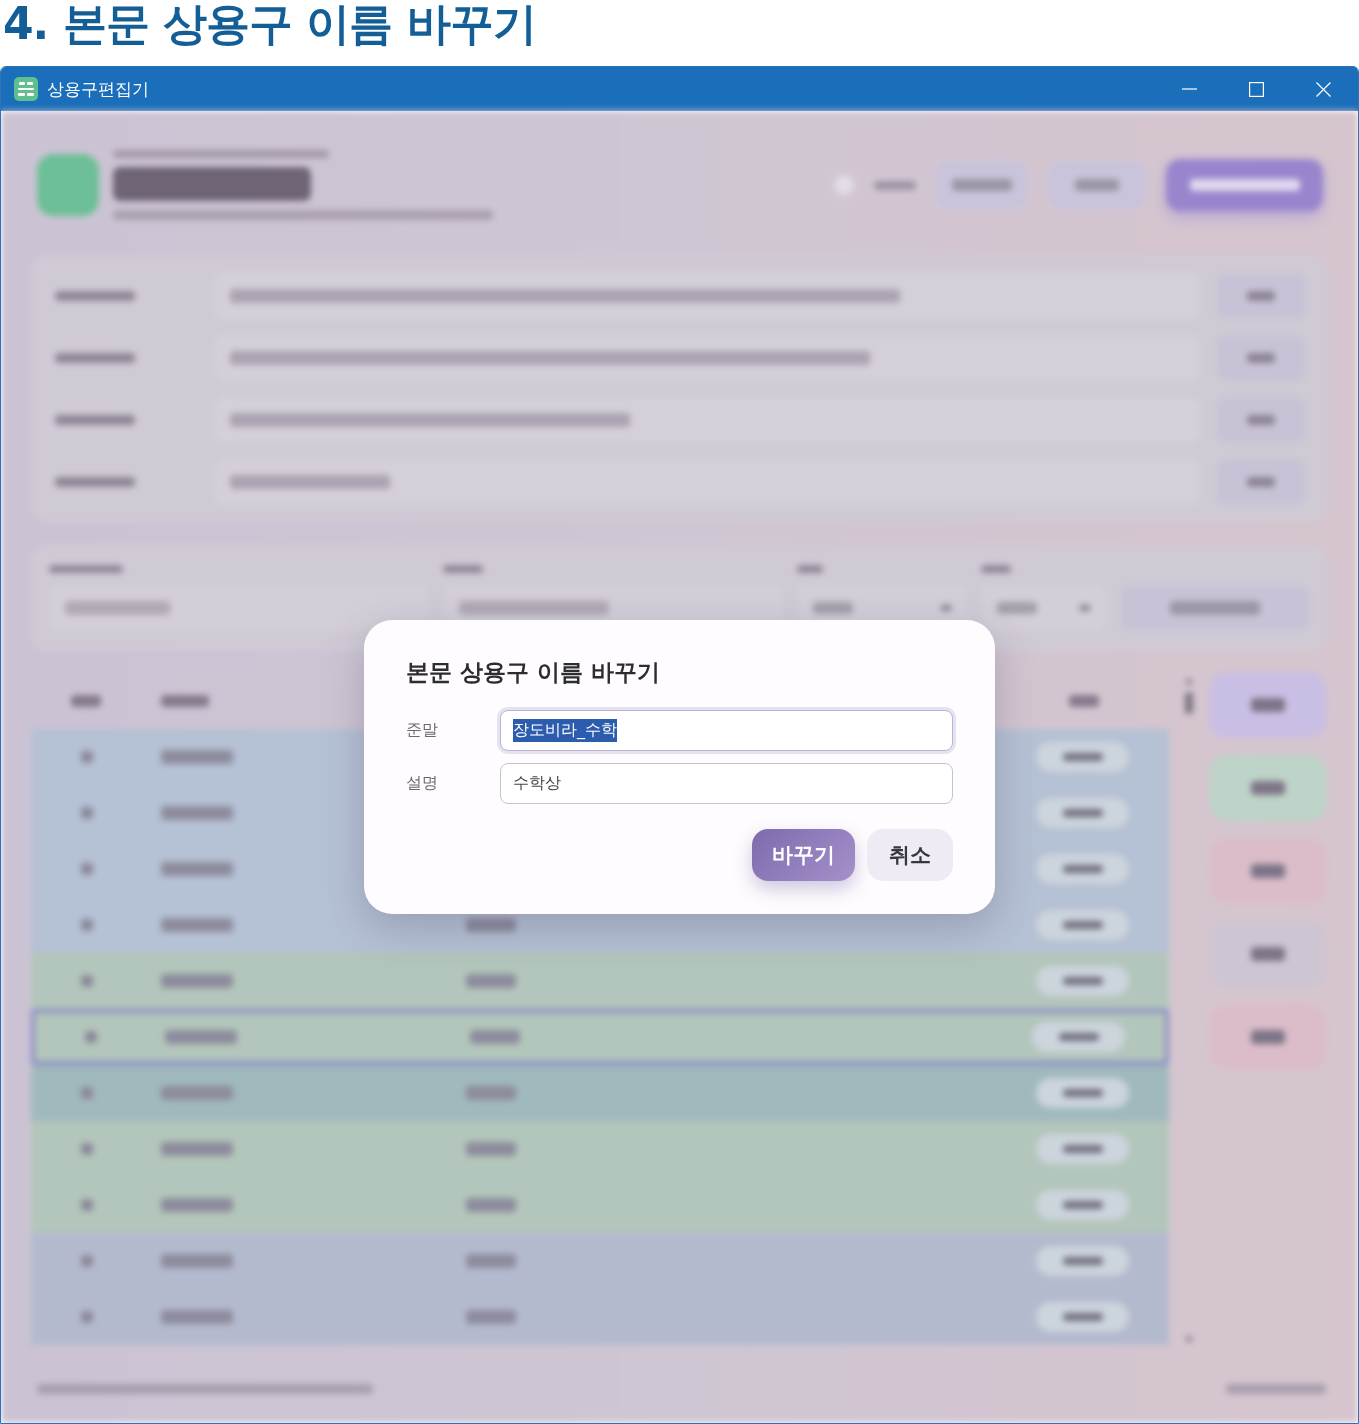 Image resolution: width=1359 pixels, height=1424 pixels. What do you see at coordinates (422, 783) in the screenshot?
I see `field-label: 설명` at bounding box center [422, 783].